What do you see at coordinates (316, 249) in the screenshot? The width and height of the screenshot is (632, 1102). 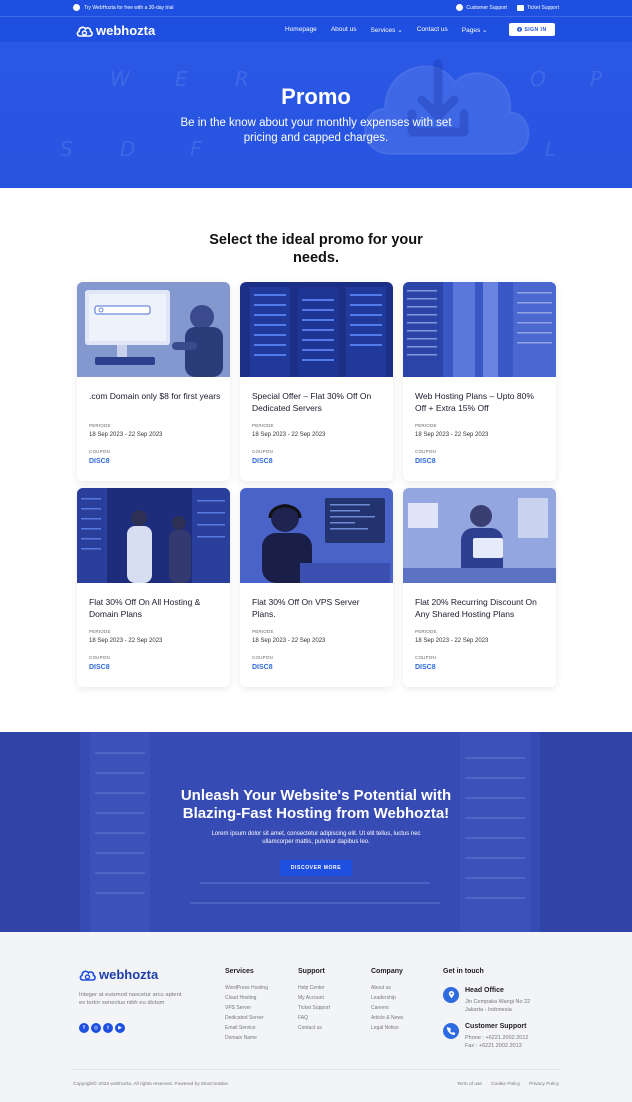 I see `promo-section-title: Select the ideal promo for your needs.` at bounding box center [316, 249].